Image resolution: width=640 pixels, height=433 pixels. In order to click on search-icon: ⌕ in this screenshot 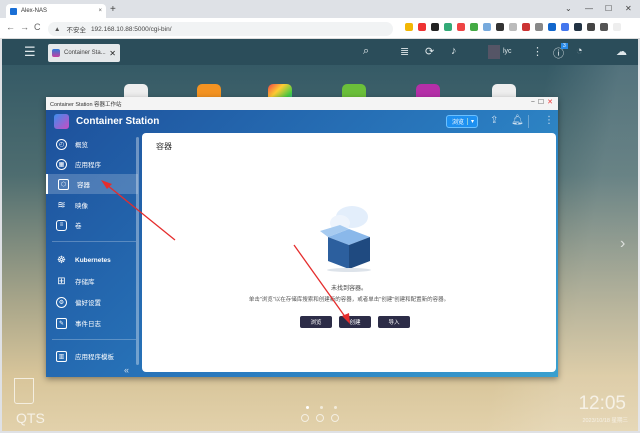, I will do `click(366, 51)`.